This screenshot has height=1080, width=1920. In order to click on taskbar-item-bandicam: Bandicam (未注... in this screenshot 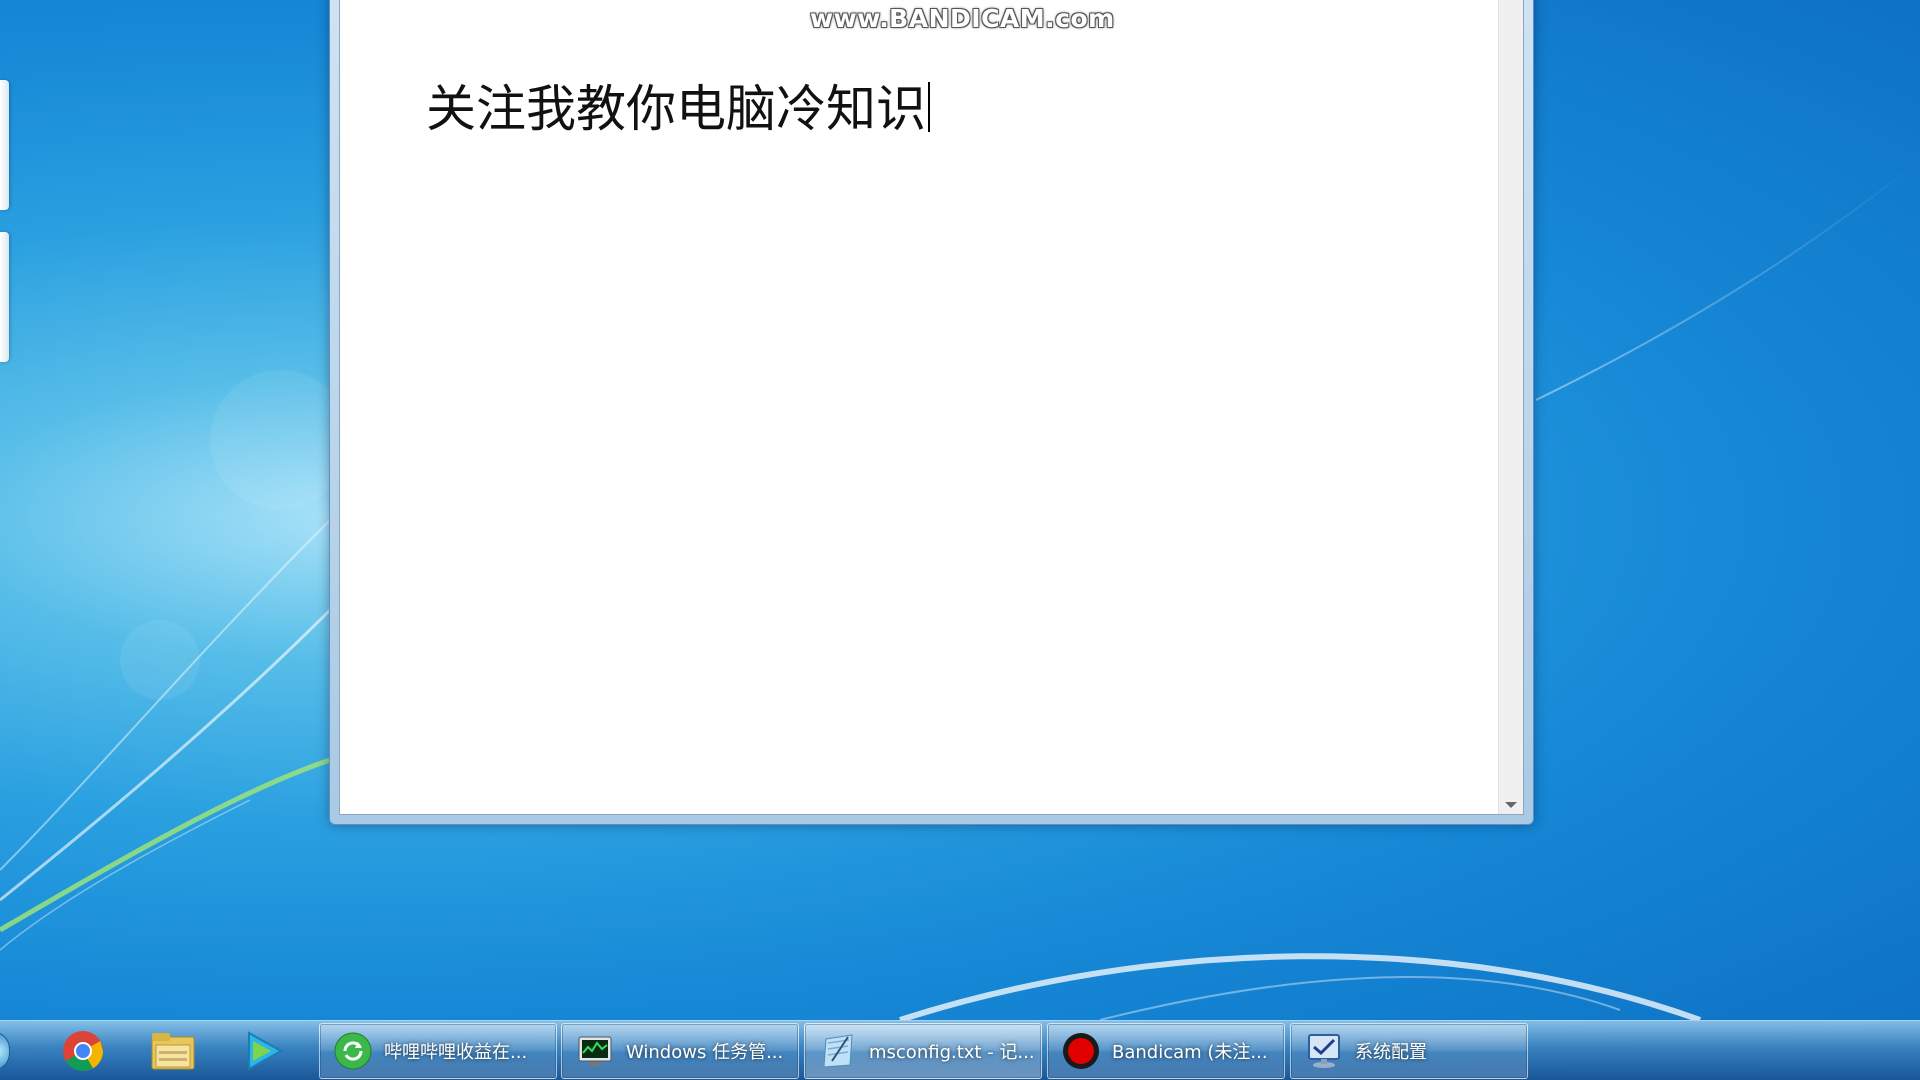, I will do `click(1166, 1051)`.